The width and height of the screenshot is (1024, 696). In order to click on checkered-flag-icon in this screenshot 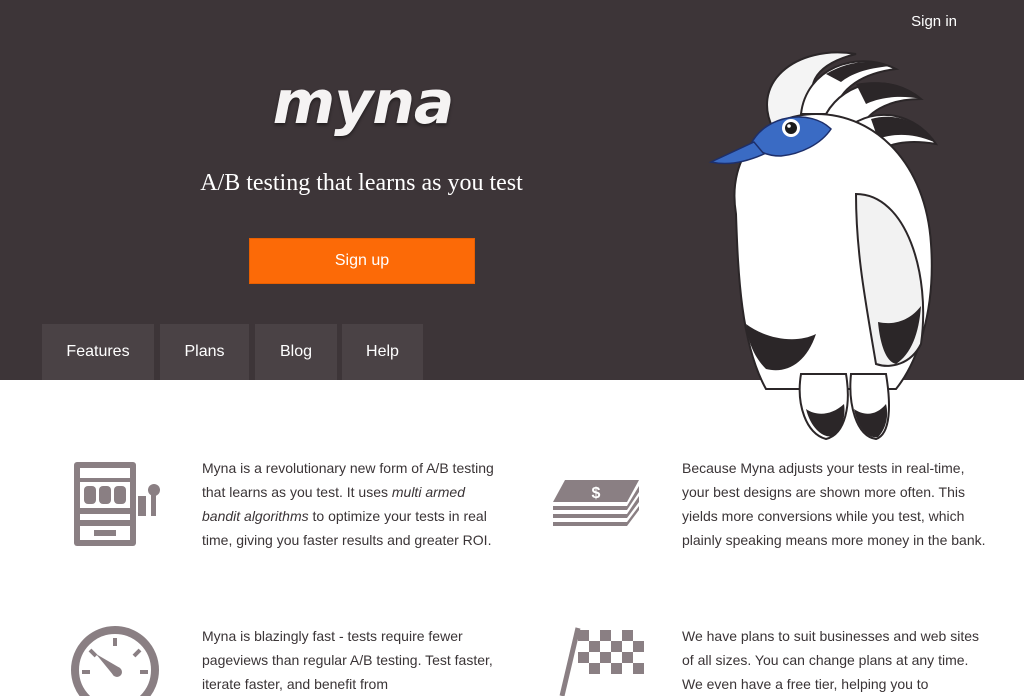, I will do `click(601, 661)`.